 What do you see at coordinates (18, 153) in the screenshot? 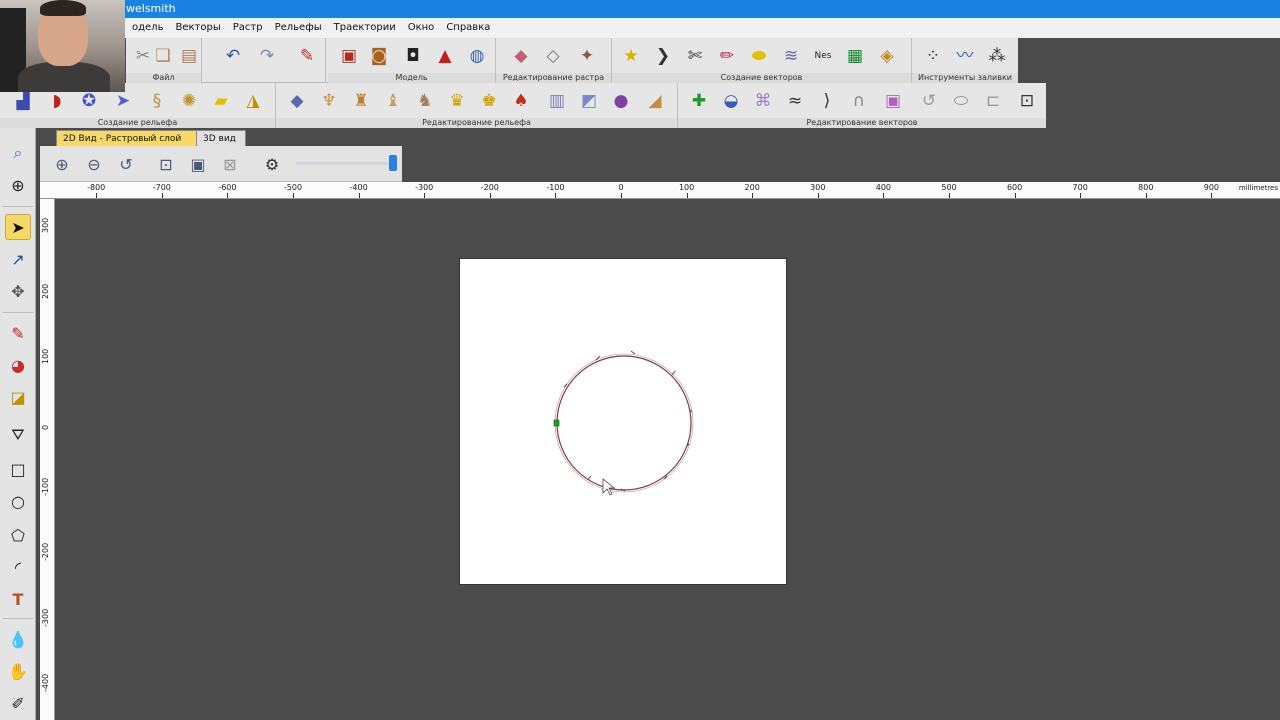
I see `zoom-window-icon: ⌕` at bounding box center [18, 153].